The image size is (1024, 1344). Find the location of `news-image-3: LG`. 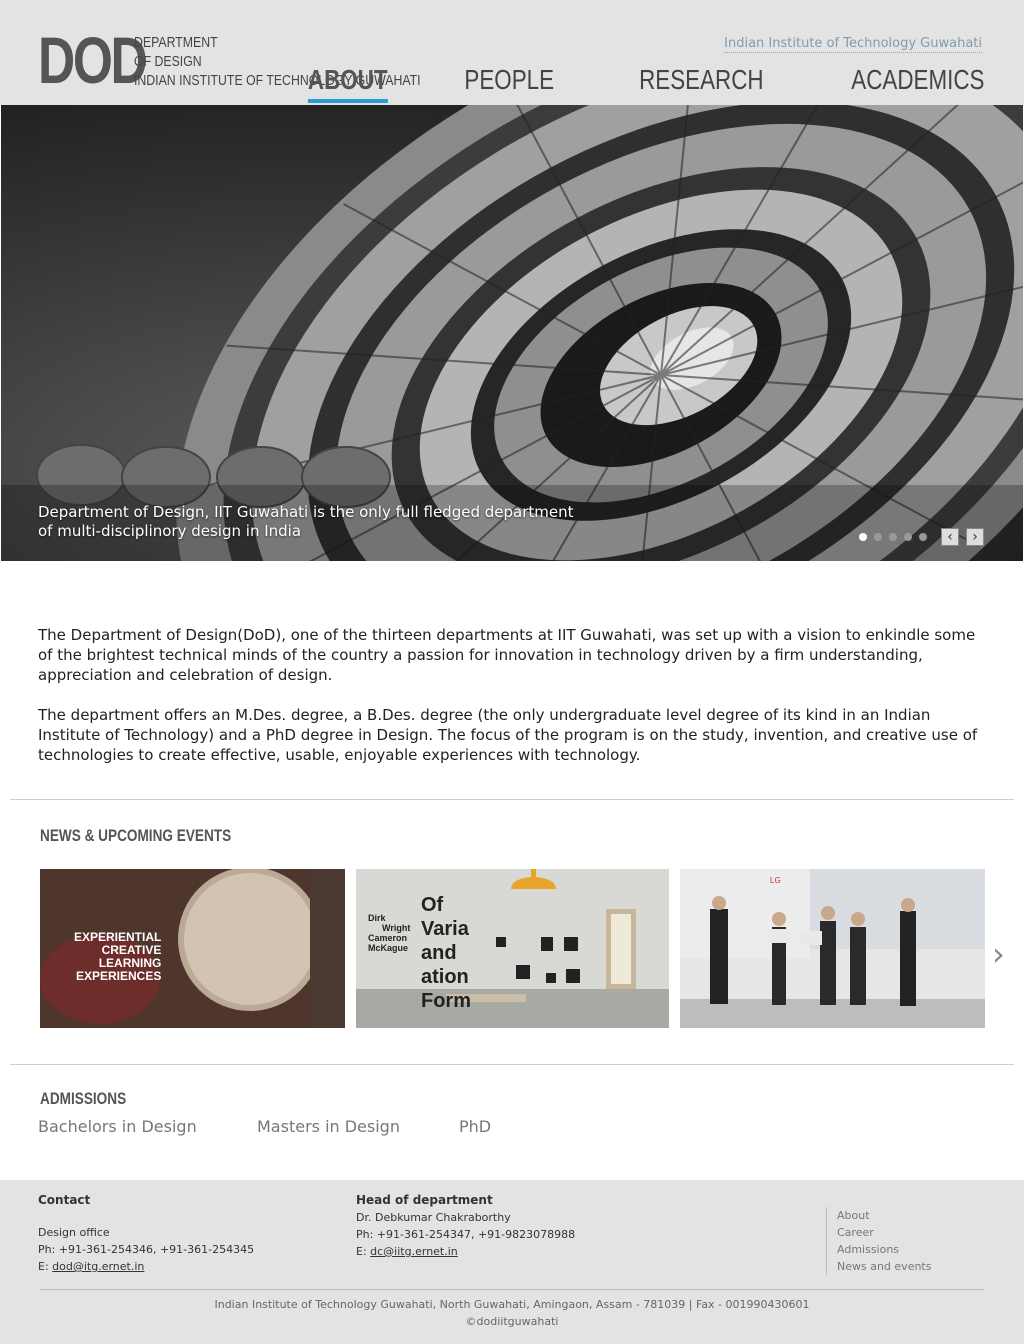

news-image-3: LG is located at coordinates (832, 948).